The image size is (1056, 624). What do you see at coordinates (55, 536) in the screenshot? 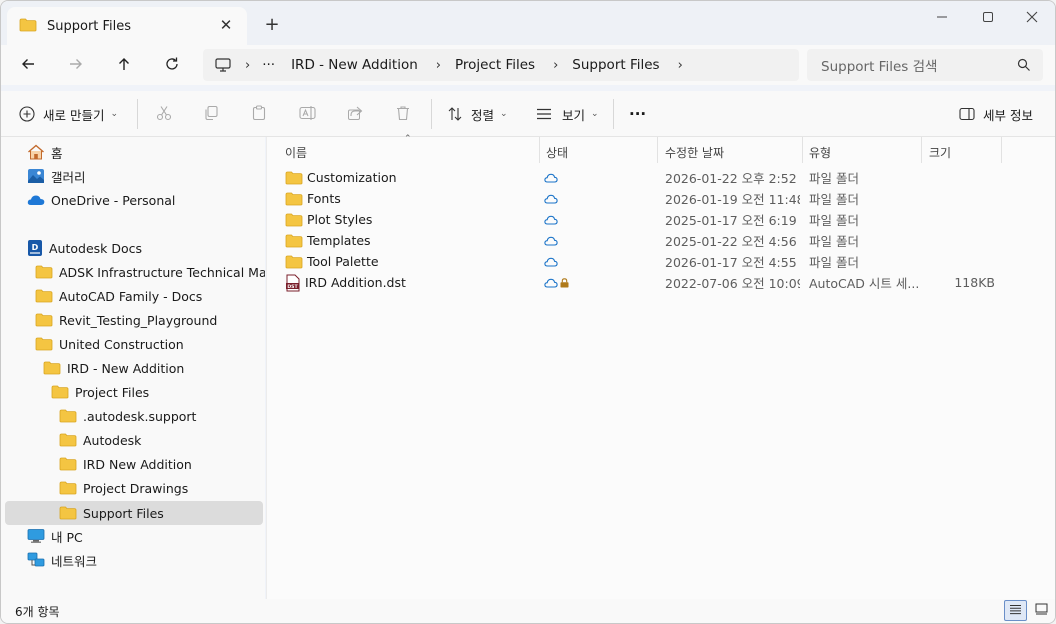
I see `nav-this-pc: 내 PC` at bounding box center [55, 536].